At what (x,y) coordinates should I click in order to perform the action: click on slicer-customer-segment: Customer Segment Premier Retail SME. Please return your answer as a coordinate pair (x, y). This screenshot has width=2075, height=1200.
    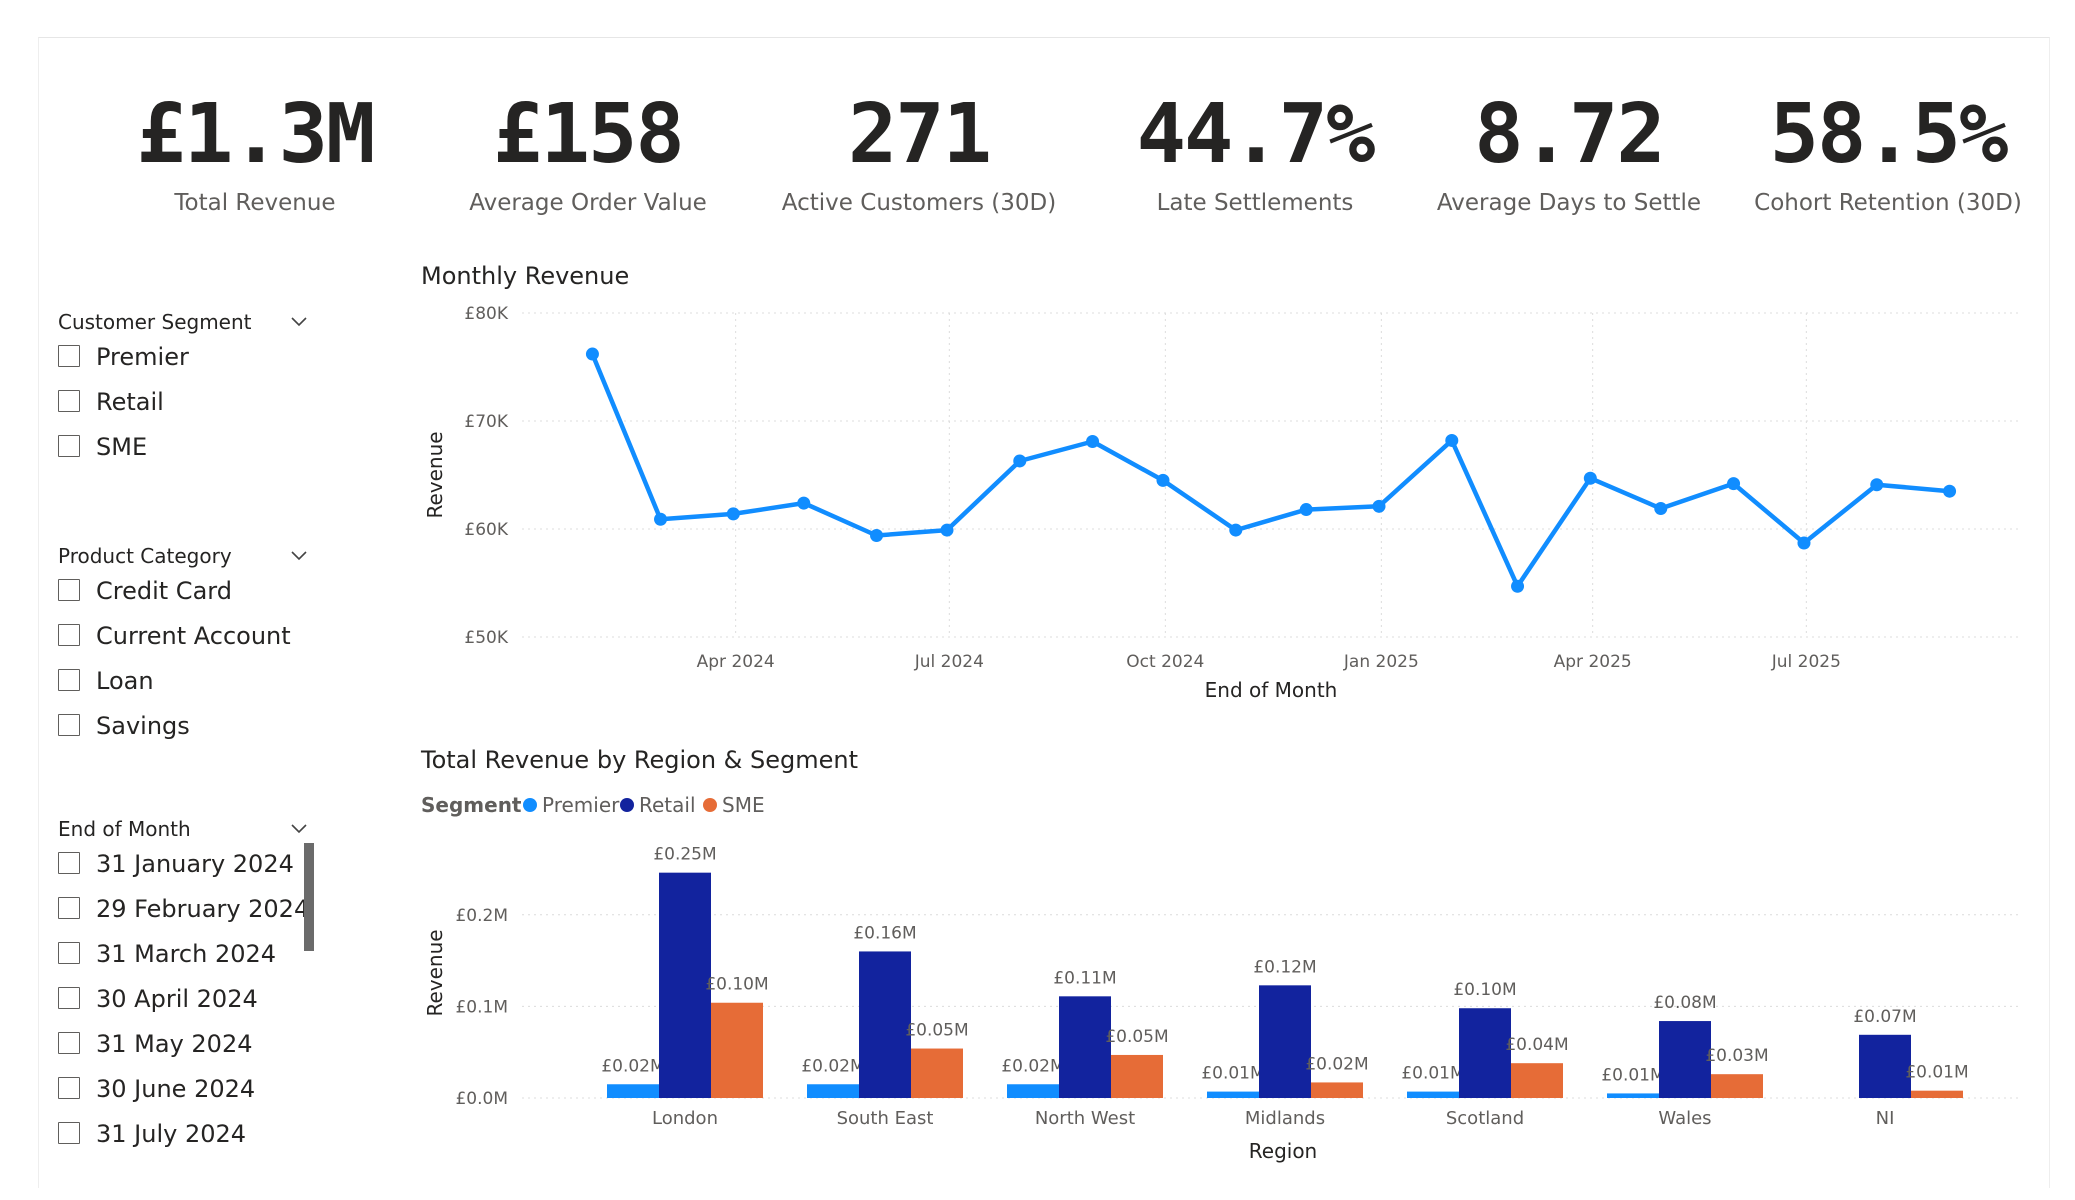
    Looking at the image, I should click on (183, 389).